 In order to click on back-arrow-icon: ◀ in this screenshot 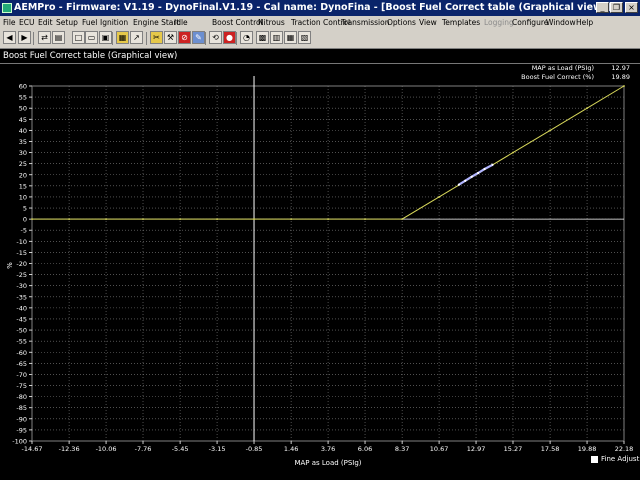, I will do `click(9, 37)`.